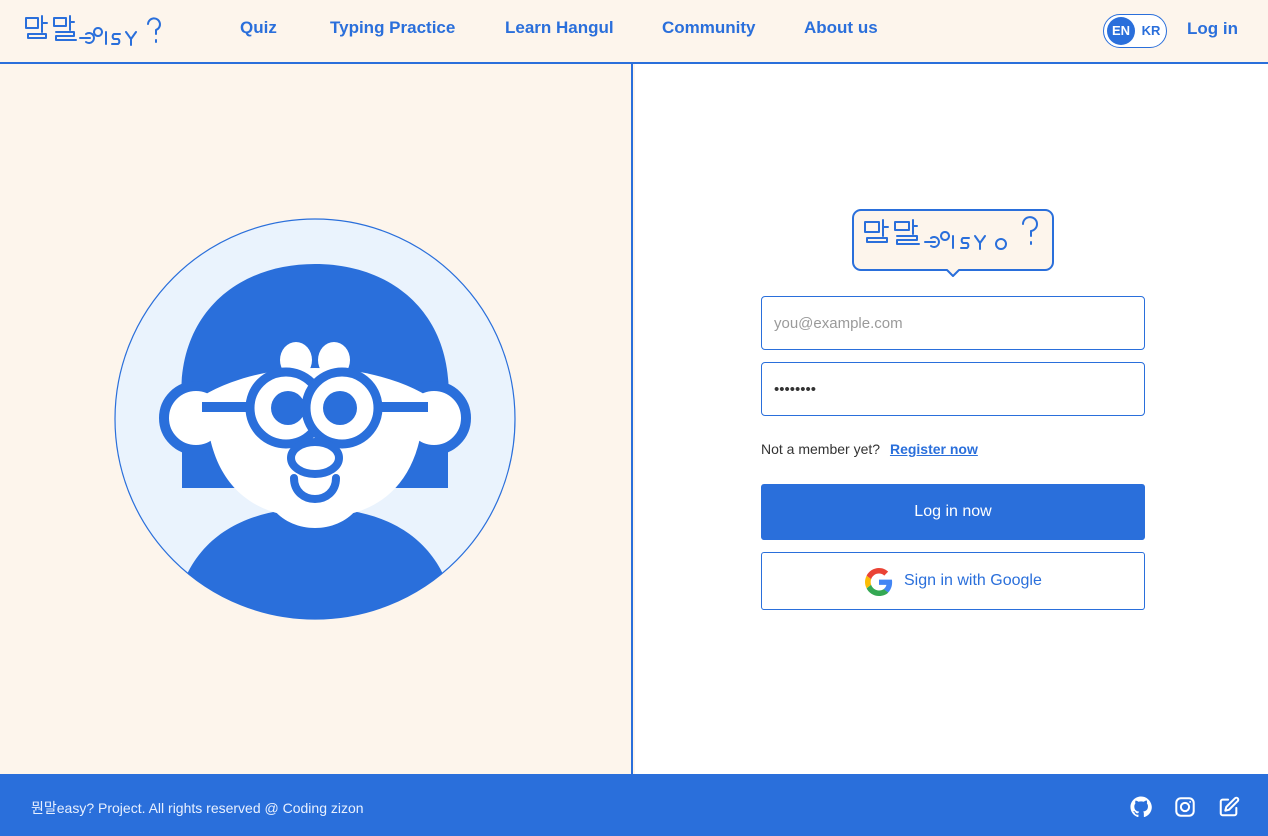 The height and width of the screenshot is (836, 1268). Describe the element at coordinates (953, 389) in the screenshot. I see `password-input` at that location.